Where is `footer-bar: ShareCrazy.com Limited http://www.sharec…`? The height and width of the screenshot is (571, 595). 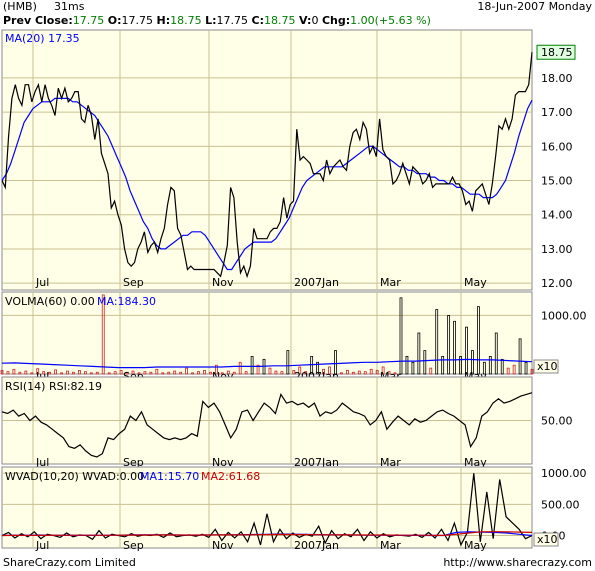
footer-bar: ShareCrazy.com Limited http://www.sharec… is located at coordinates (297, 563).